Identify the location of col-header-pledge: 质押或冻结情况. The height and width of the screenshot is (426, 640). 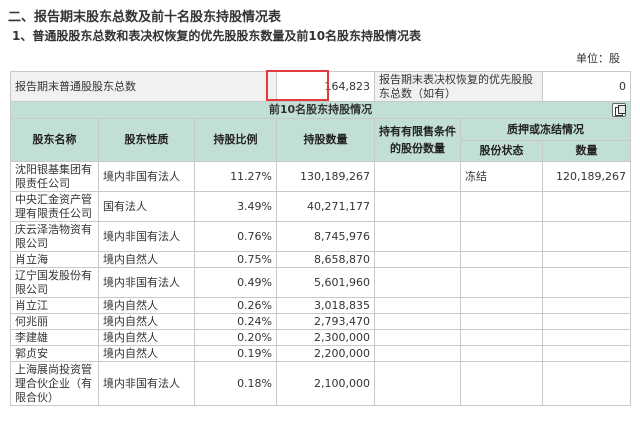
(546, 129).